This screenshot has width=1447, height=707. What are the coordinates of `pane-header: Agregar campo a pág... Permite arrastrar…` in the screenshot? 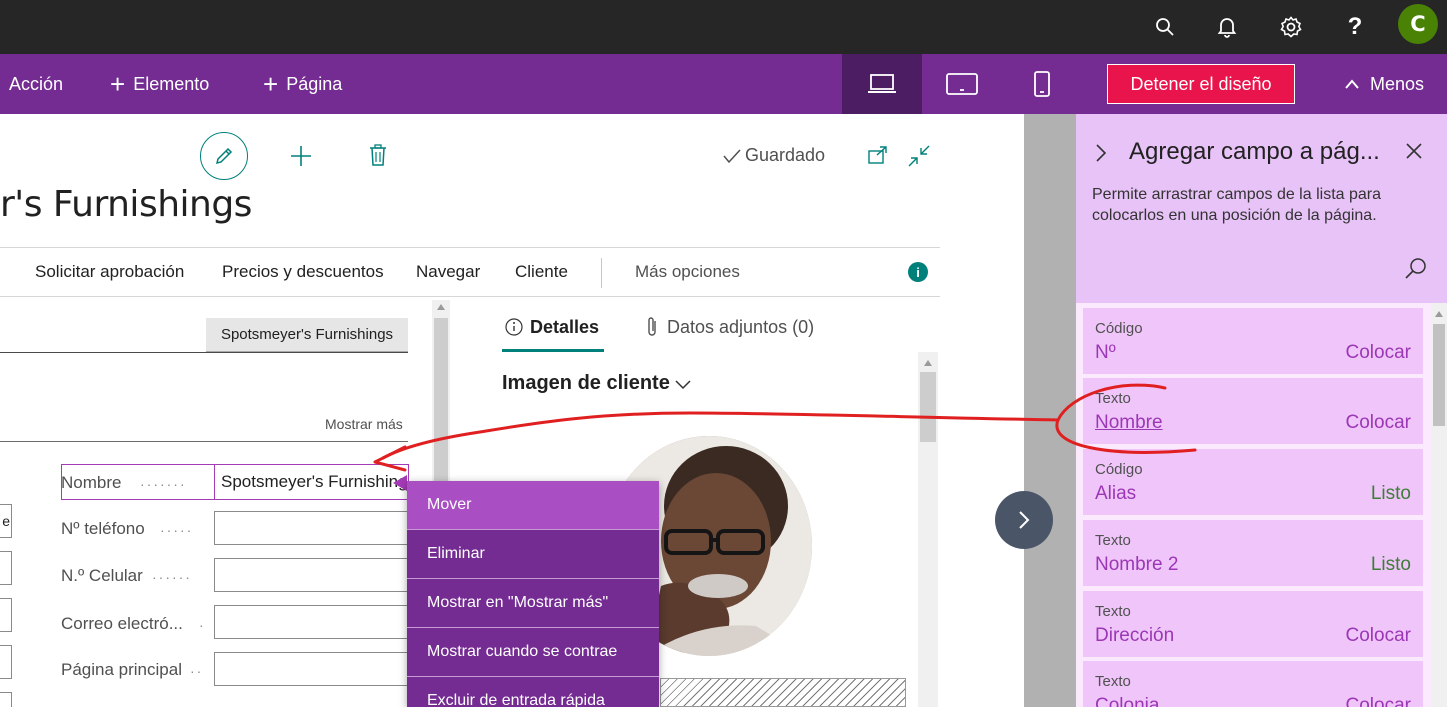 It's located at (1261, 208).